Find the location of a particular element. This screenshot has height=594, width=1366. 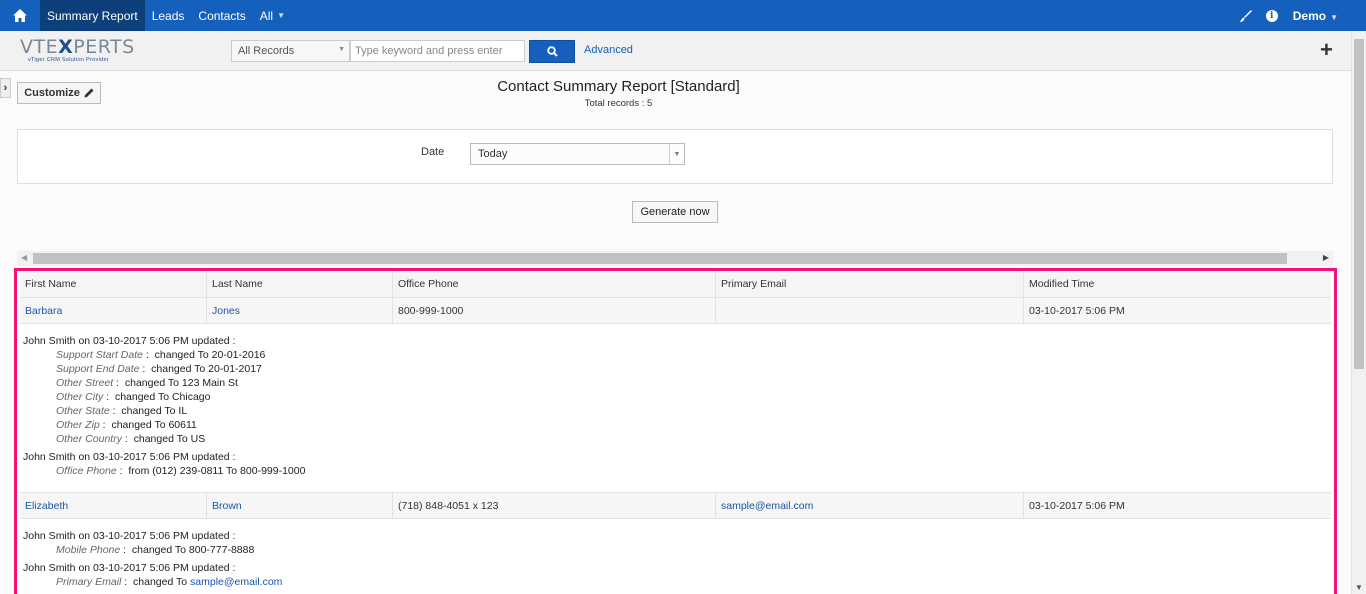

history-change: Other Street : changed To 123 Main St is located at coordinates (147, 383).